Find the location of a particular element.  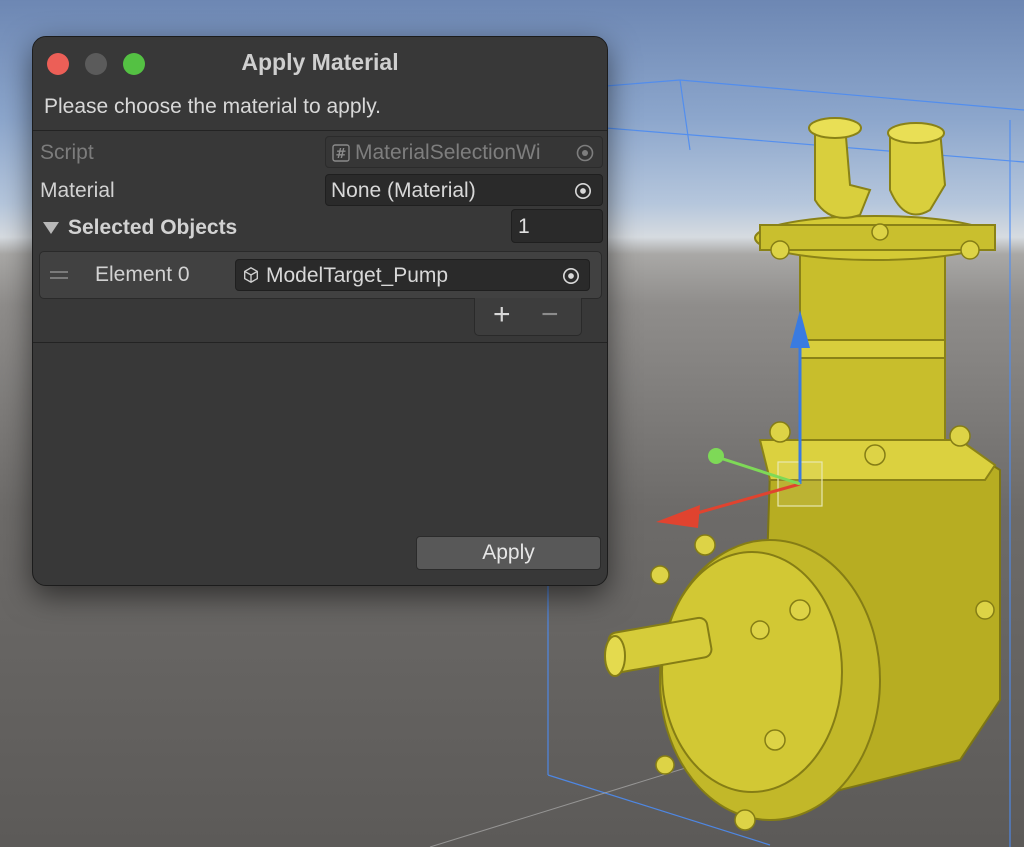

array-size-value: 1 is located at coordinates (524, 226).